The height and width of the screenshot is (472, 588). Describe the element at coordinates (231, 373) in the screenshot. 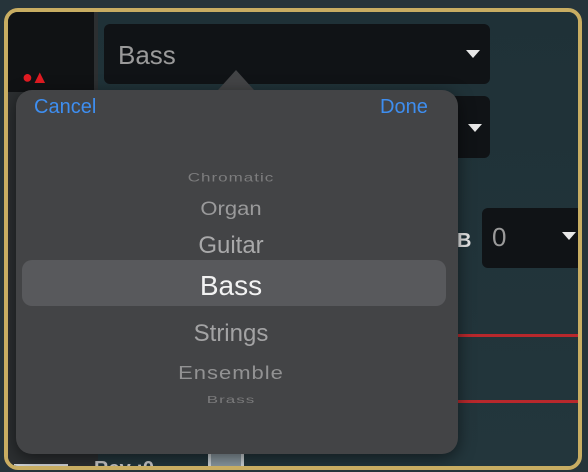

I see `picker-item: Ensemble` at that location.